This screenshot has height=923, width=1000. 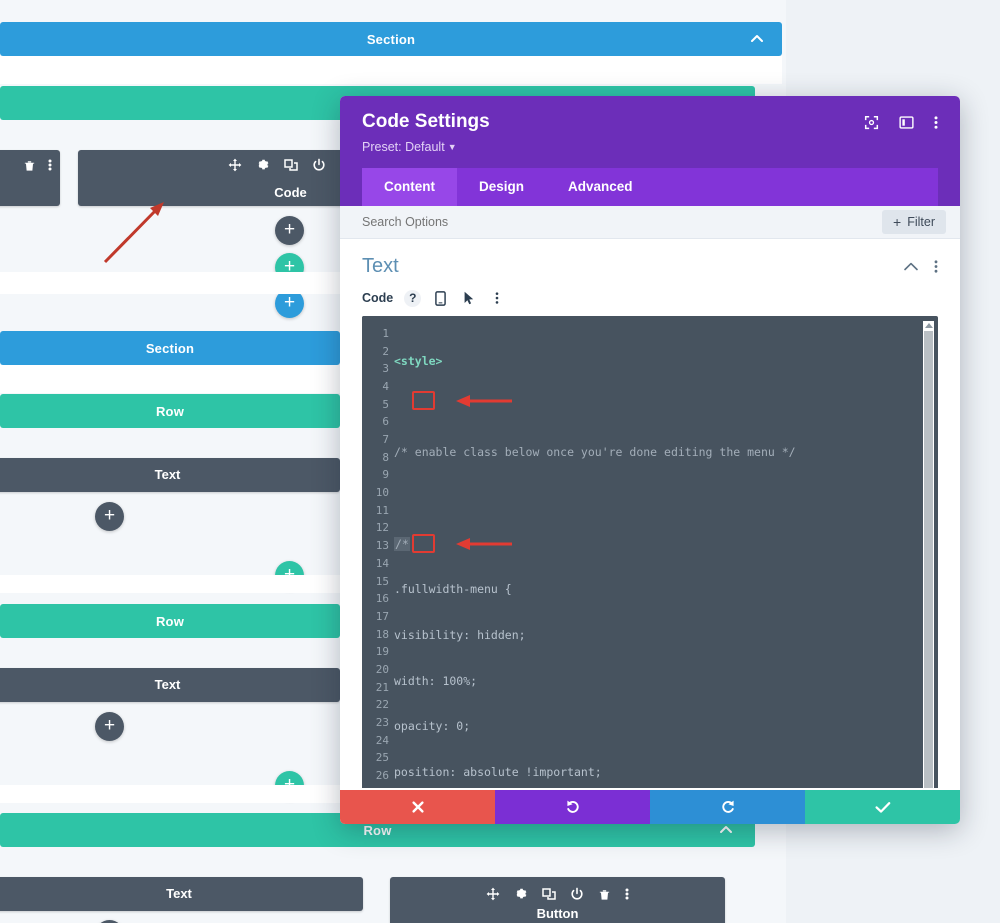 I want to click on chevron-up-icon-row4, so click(x=726, y=830).